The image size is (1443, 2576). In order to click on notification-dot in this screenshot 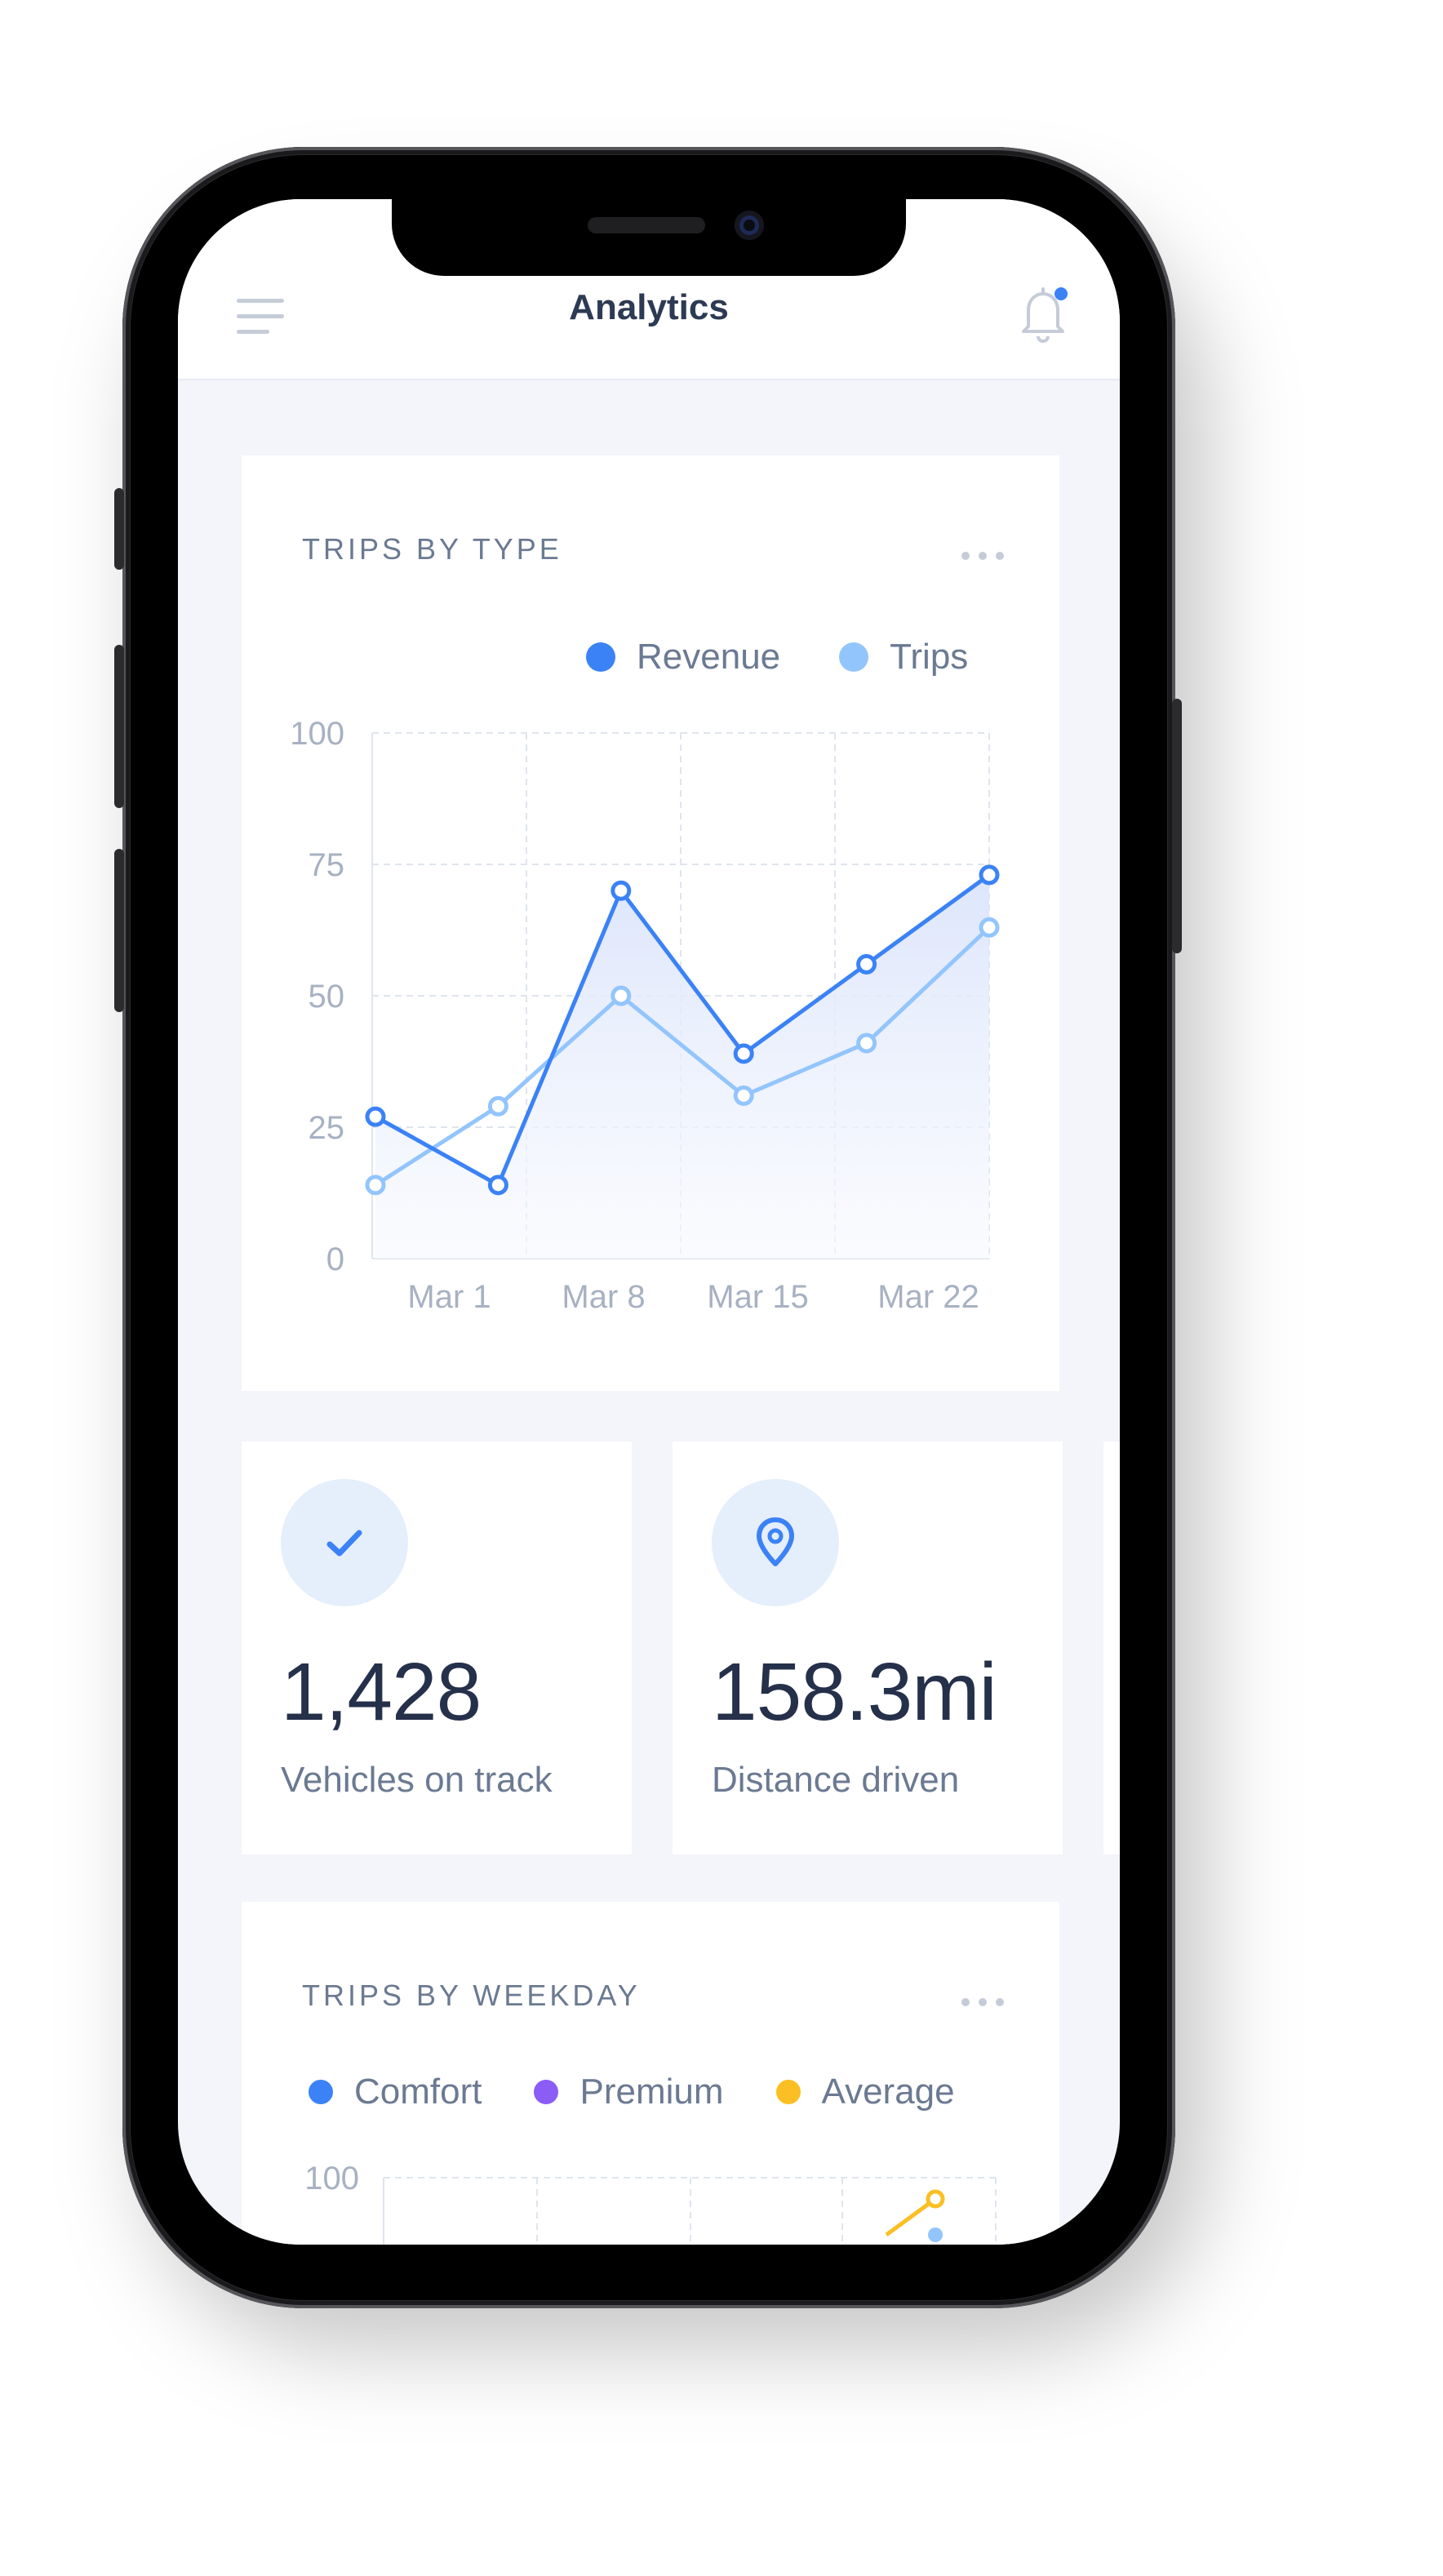, I will do `click(1061, 293)`.